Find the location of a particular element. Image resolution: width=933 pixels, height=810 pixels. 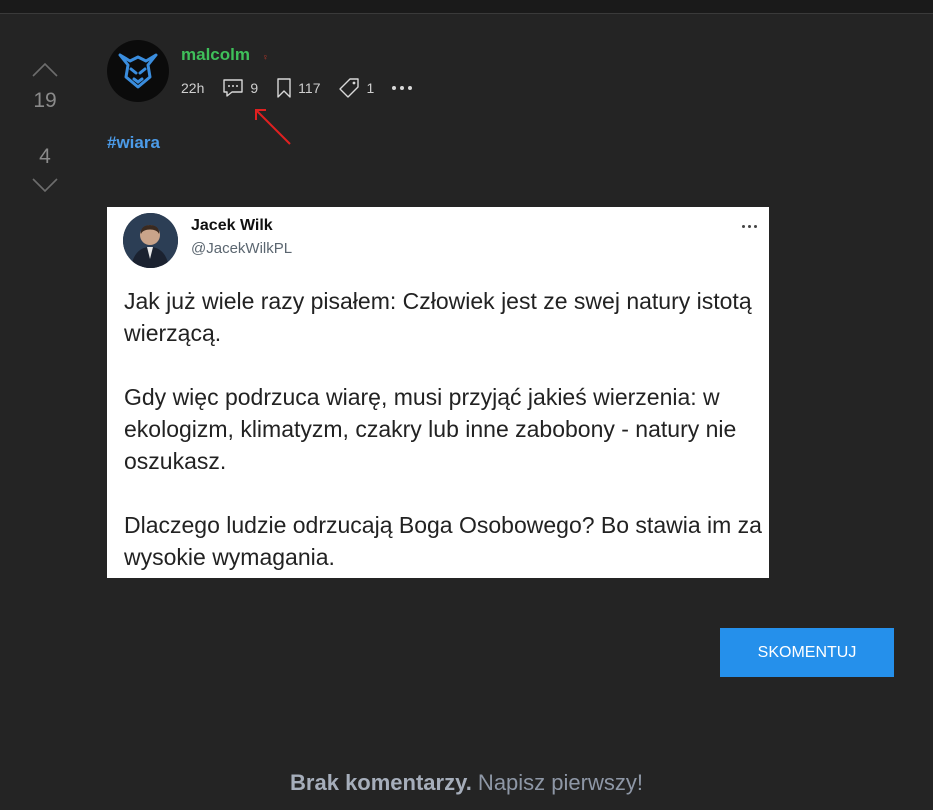

comments-count: 9 is located at coordinates (254, 88).